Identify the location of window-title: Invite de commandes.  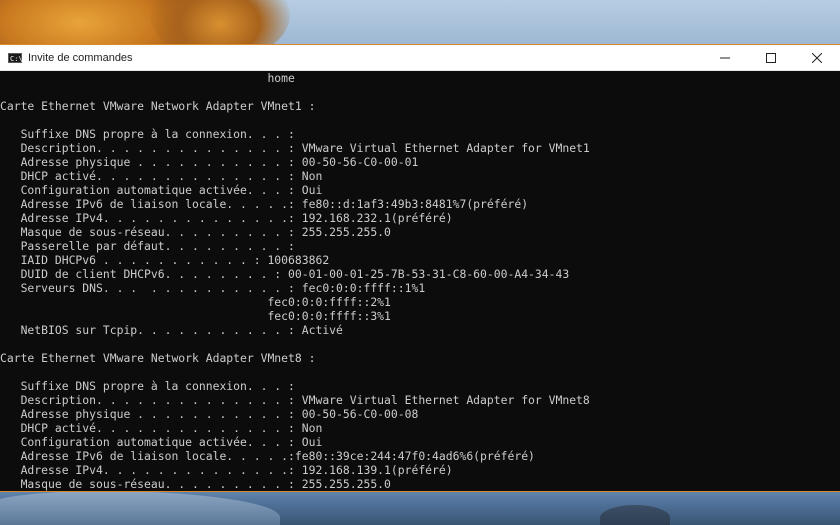
(80, 57).